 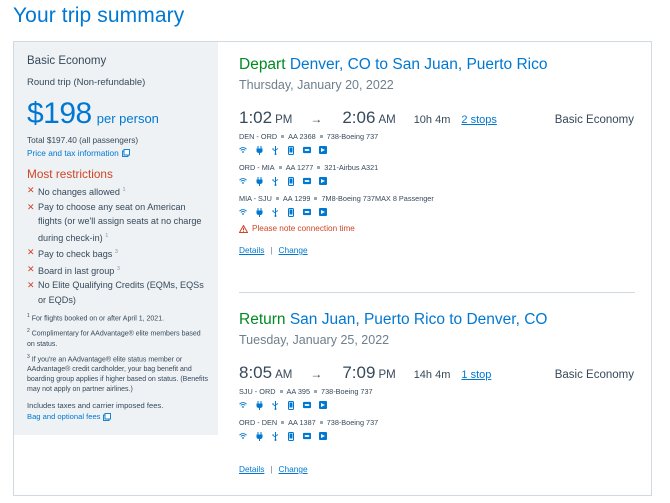 I want to click on includes-taxes-note: Includes taxes and carrier imposed fees., so click(x=95, y=406).